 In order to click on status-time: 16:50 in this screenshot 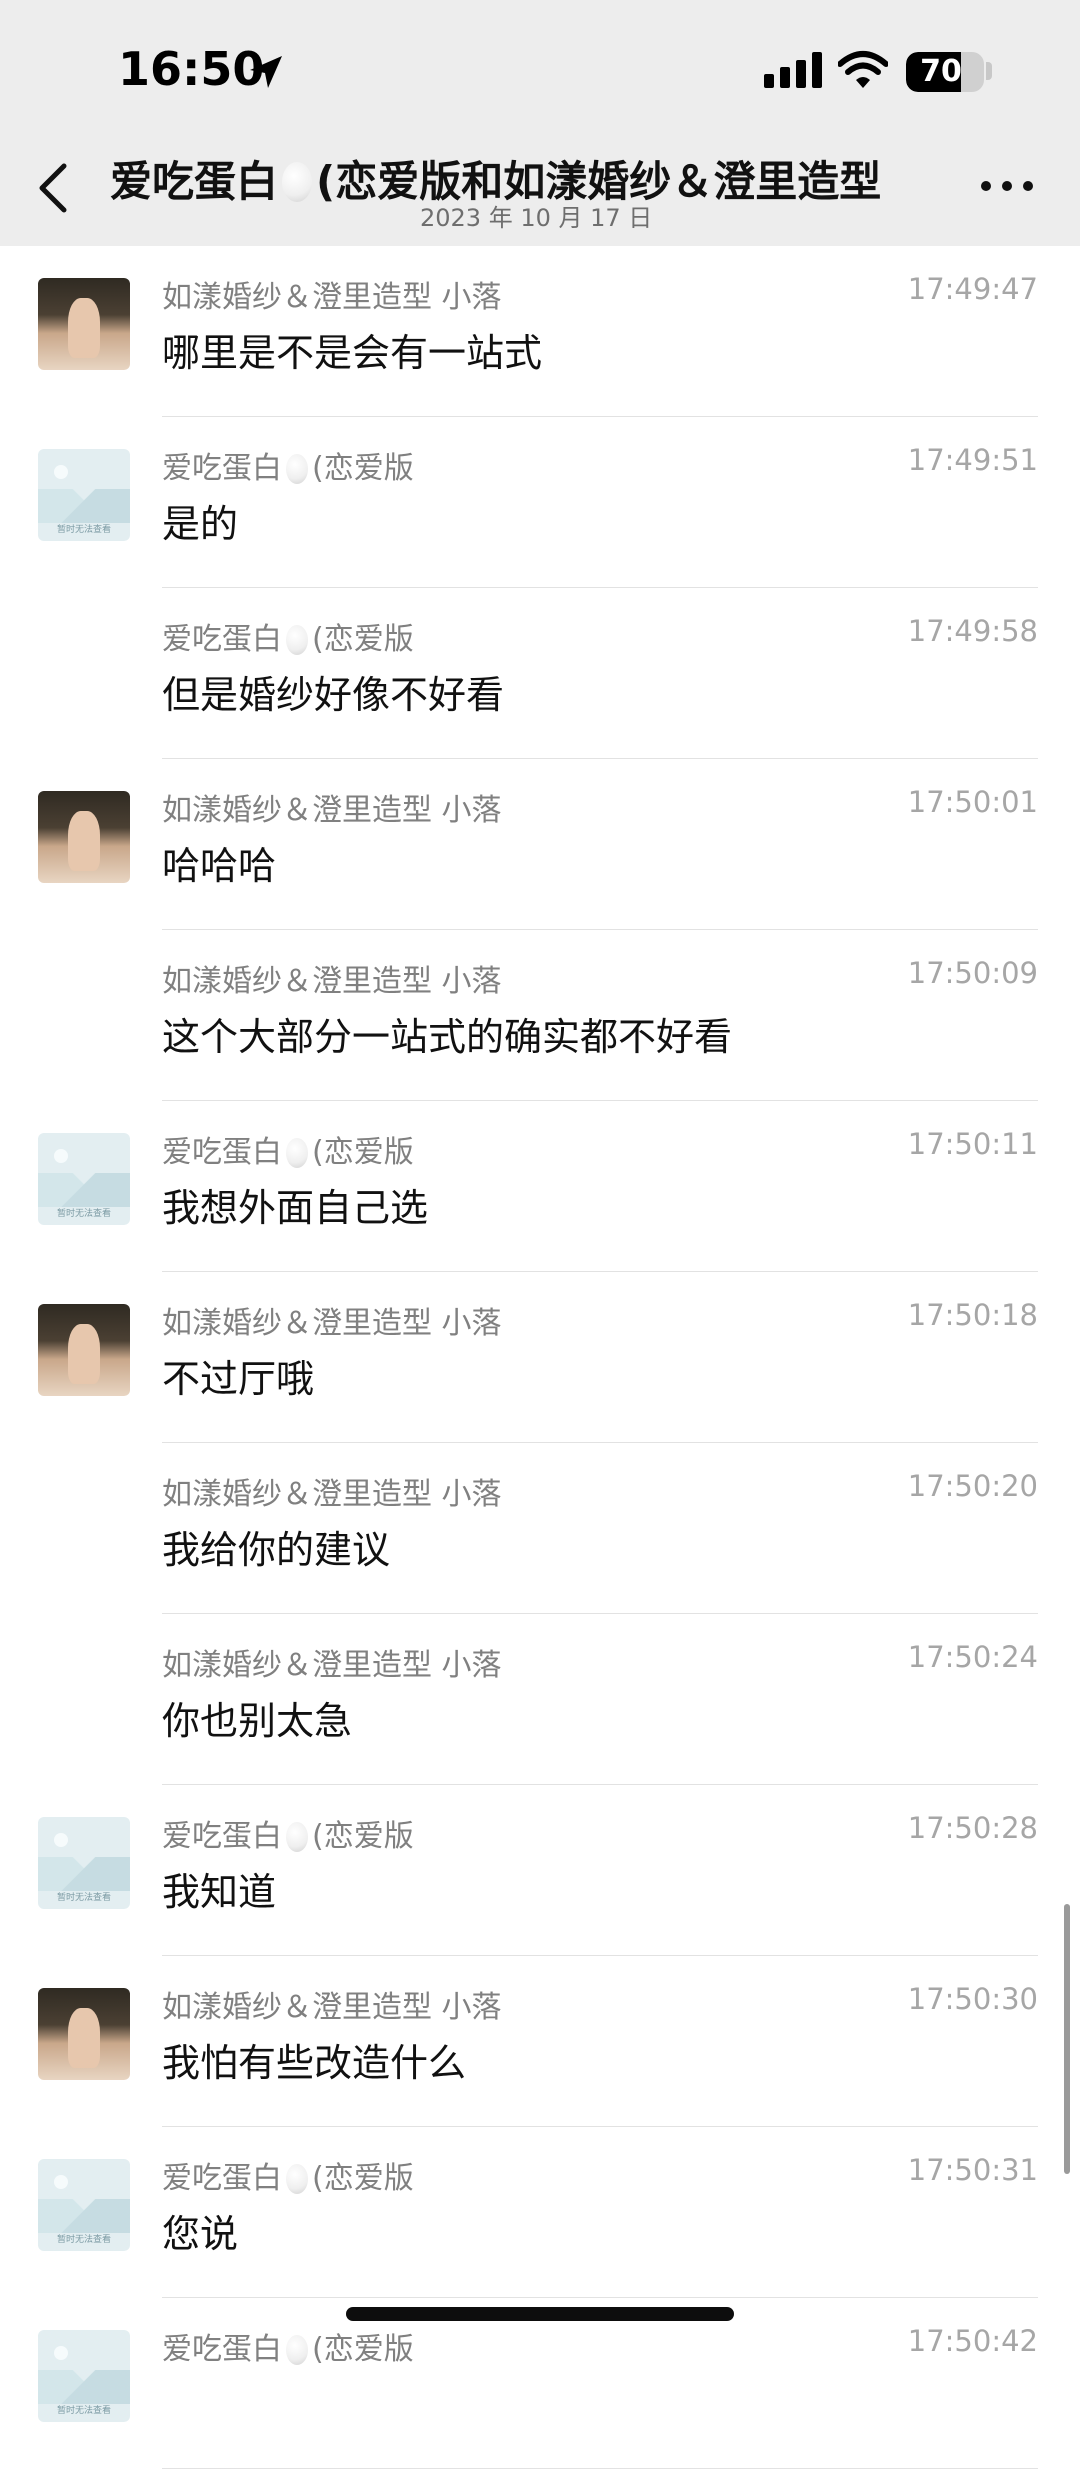, I will do `click(191, 69)`.